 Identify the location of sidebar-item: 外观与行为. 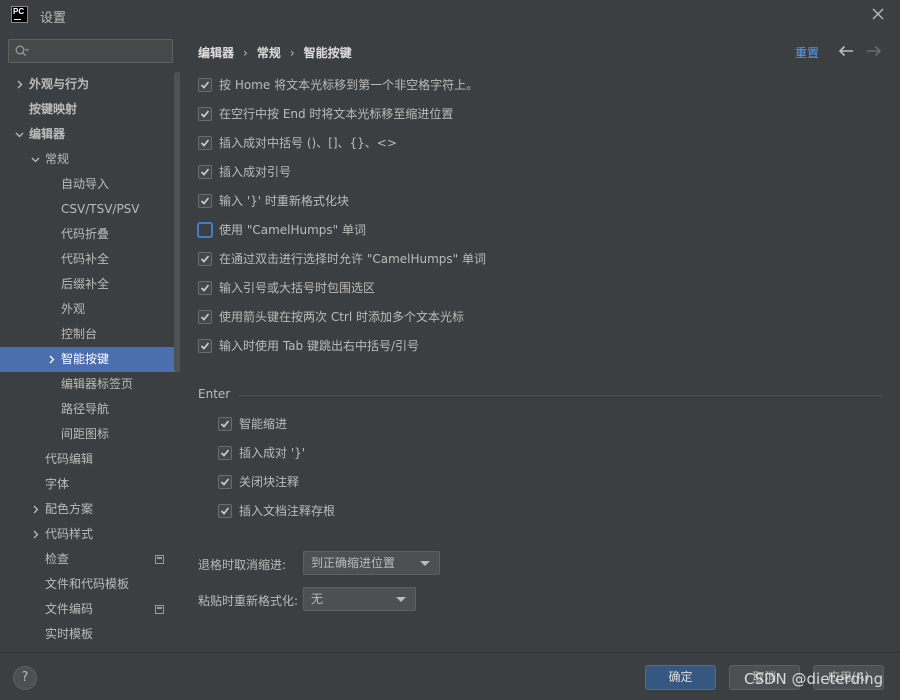
(90, 84).